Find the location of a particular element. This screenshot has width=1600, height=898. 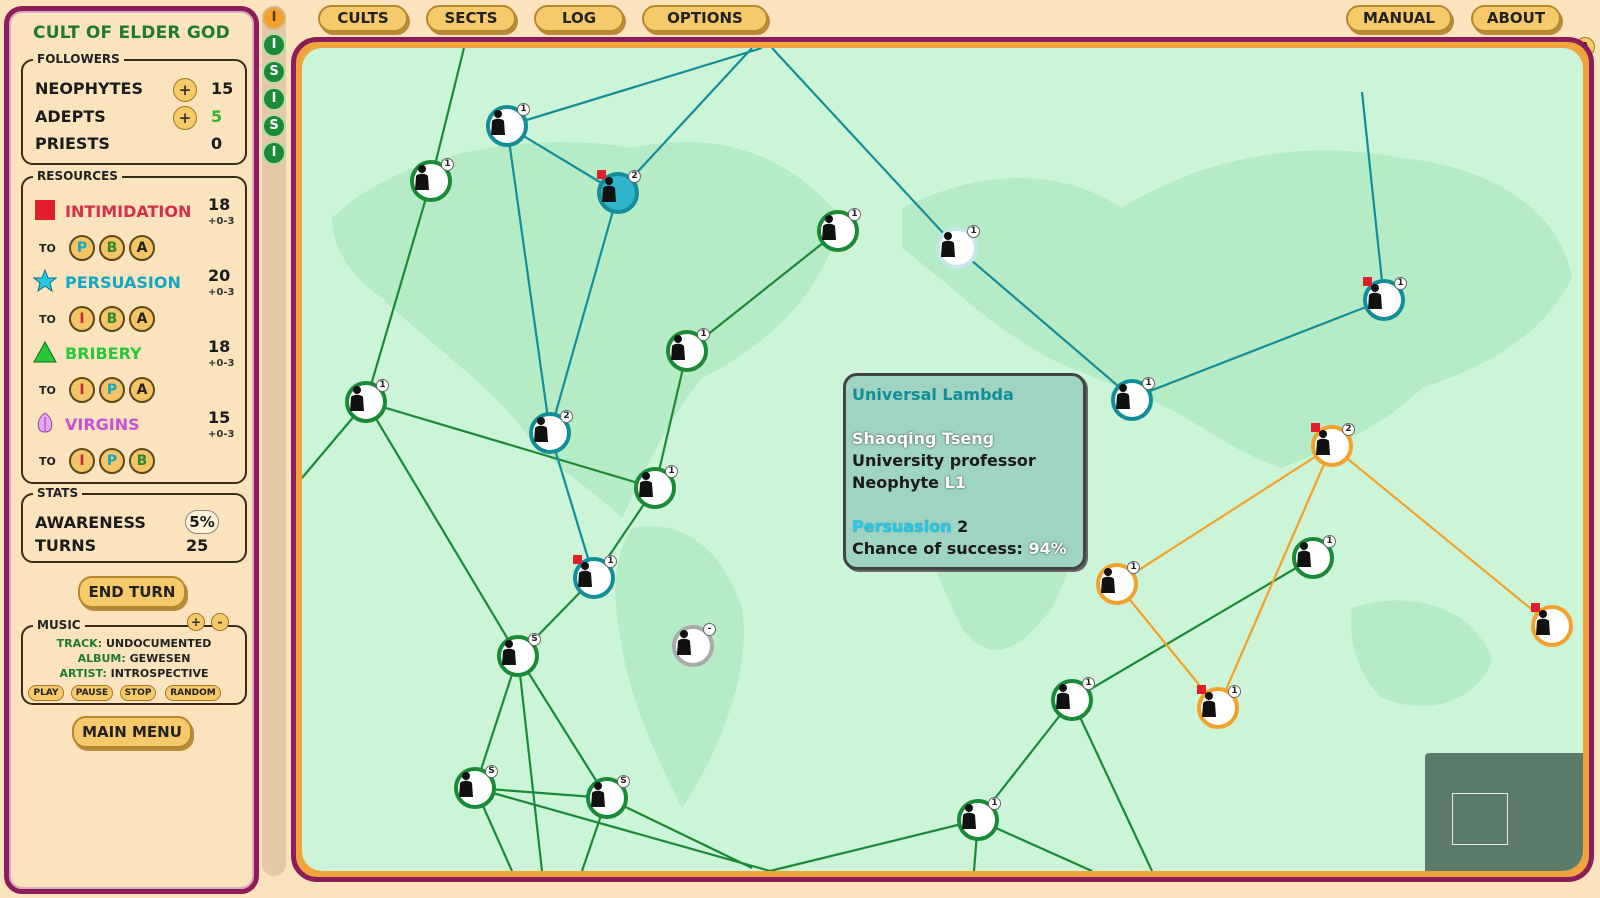

node-level: 2 is located at coordinates (634, 176).